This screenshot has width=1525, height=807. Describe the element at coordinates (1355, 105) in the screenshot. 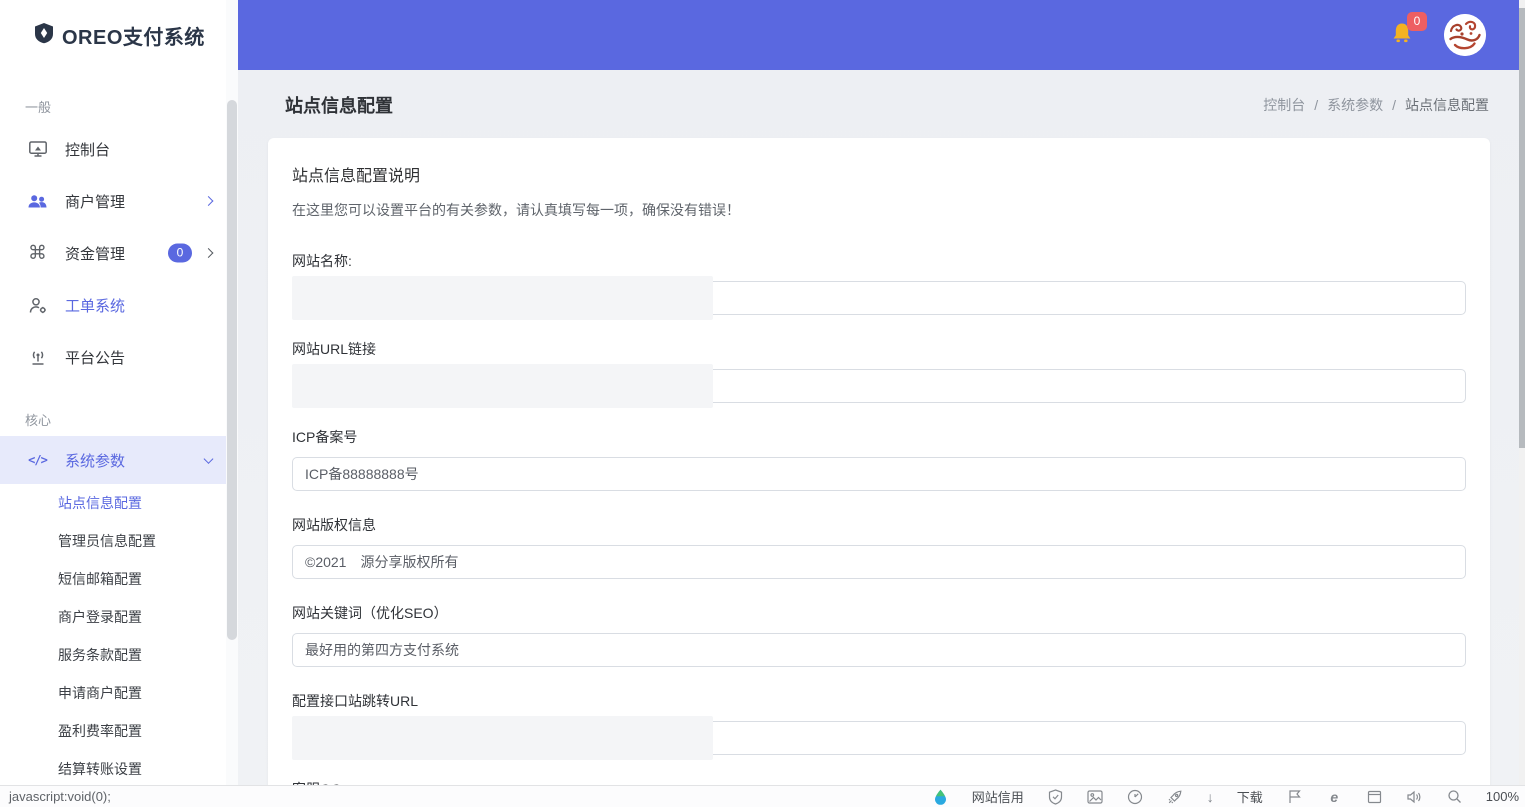

I see `breadcrumb-system-params: 系统参数` at that location.